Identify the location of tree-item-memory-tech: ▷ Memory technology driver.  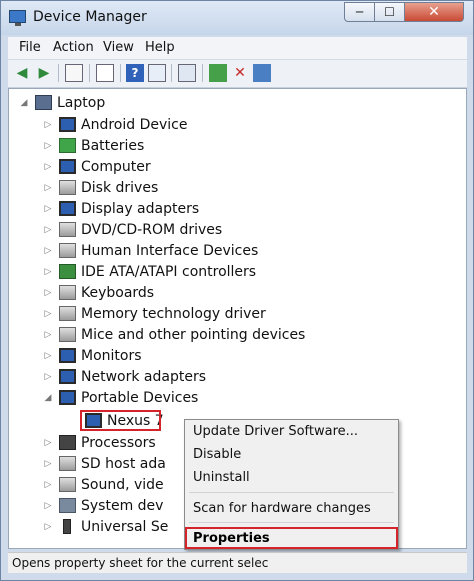
(154, 313).